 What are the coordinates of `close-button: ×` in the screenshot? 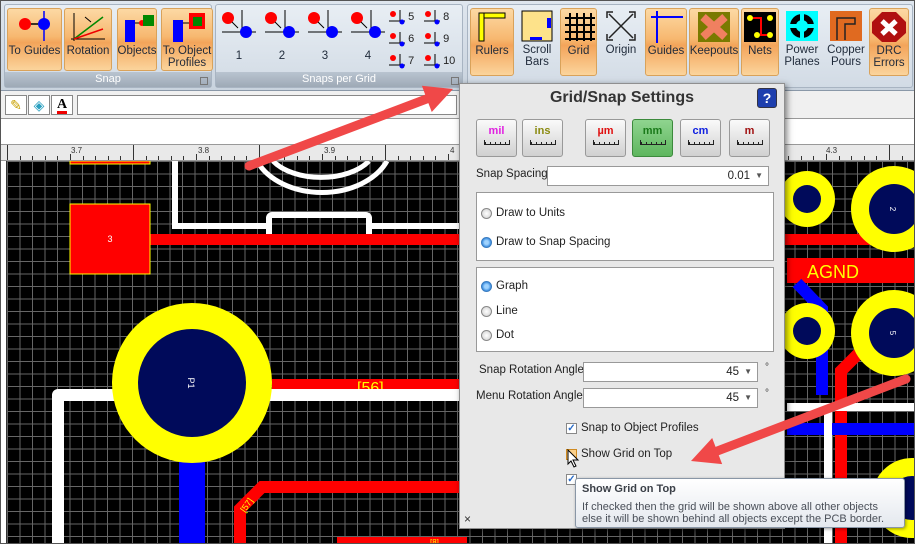 It's located at (467, 519).